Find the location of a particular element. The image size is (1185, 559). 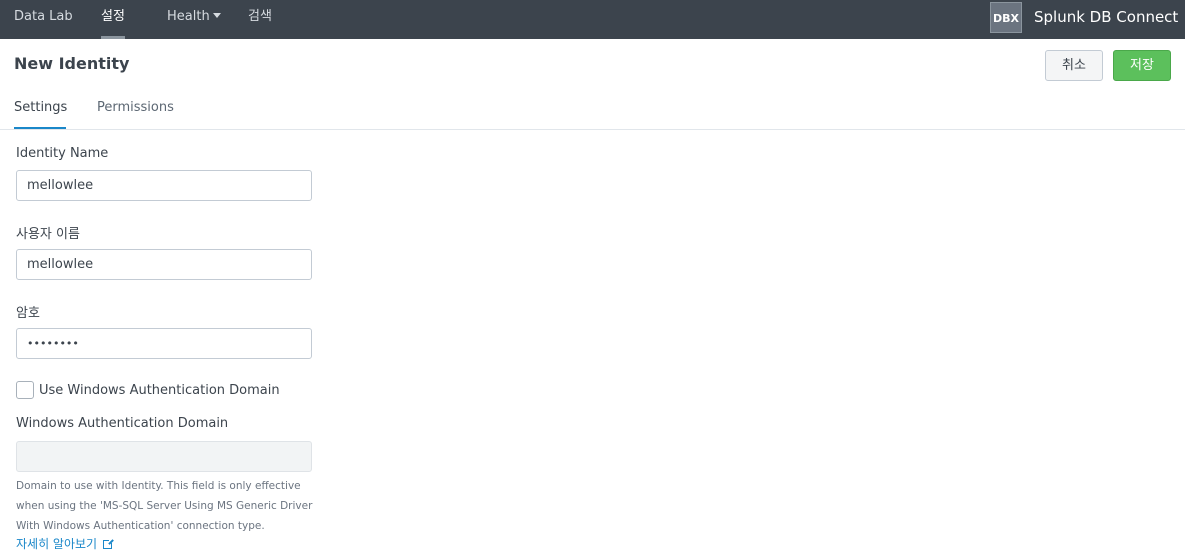

tab-permissions: Permissions is located at coordinates (135, 115).